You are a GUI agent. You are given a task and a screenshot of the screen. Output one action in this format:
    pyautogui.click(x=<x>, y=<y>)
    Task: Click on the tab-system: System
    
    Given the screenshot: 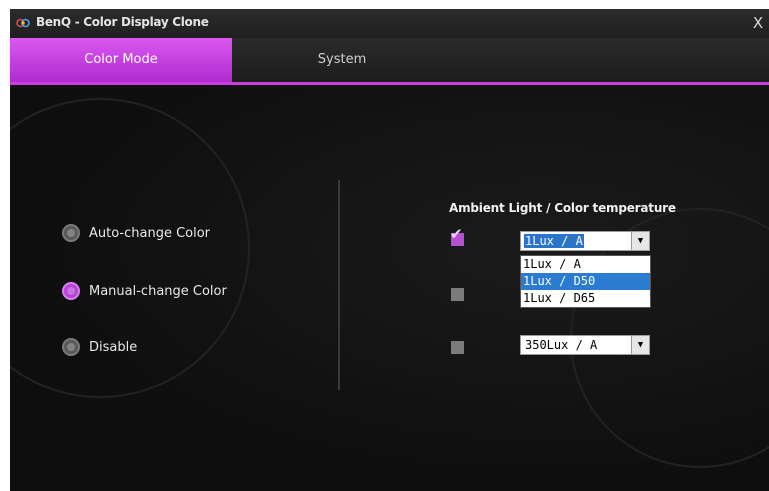 What is the action you would take?
    pyautogui.click(x=342, y=60)
    